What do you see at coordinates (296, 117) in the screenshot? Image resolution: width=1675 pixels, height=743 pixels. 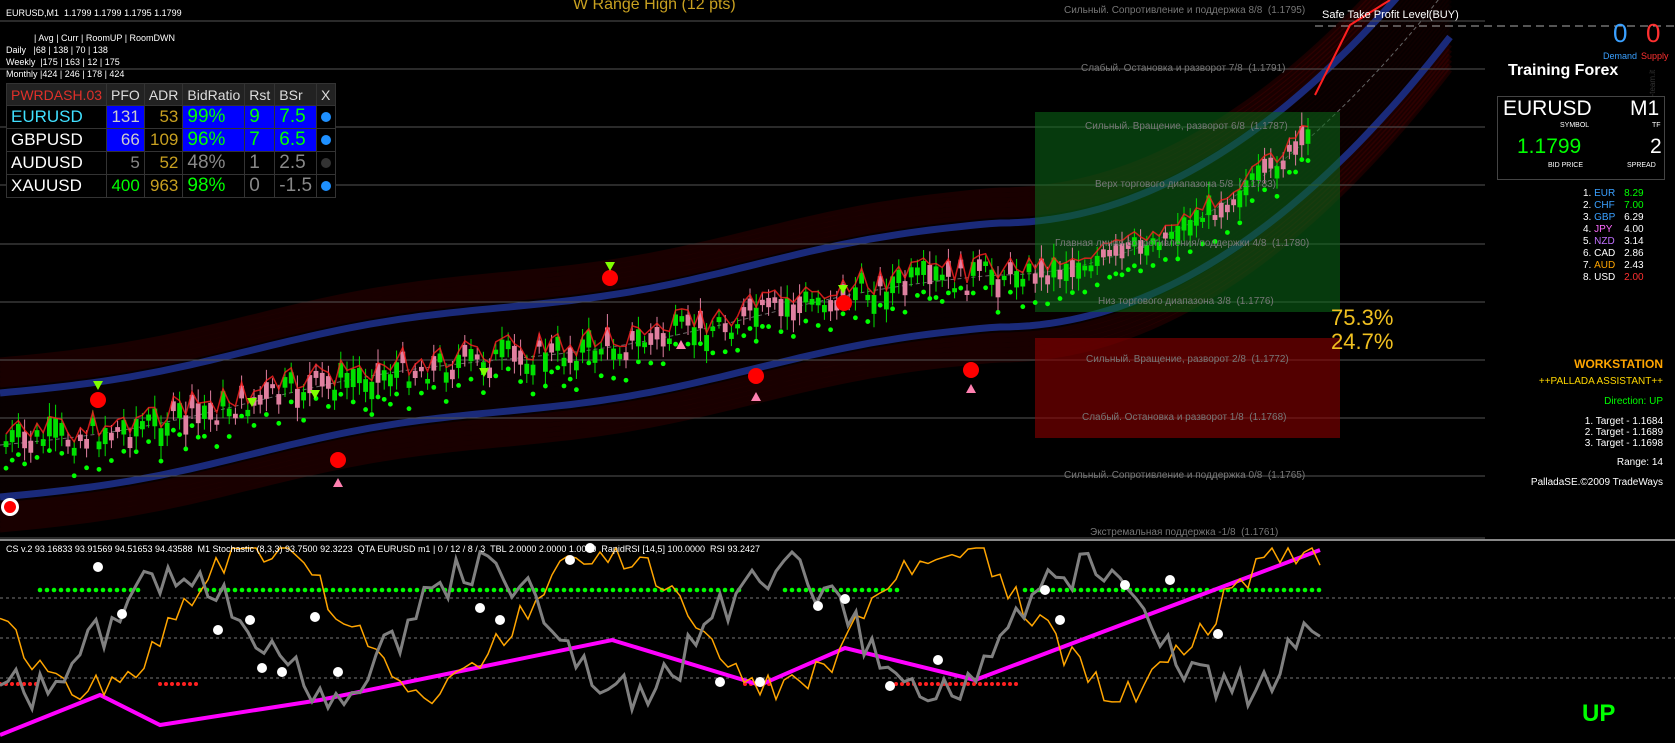 I see `row-bsr: 7.5` at bounding box center [296, 117].